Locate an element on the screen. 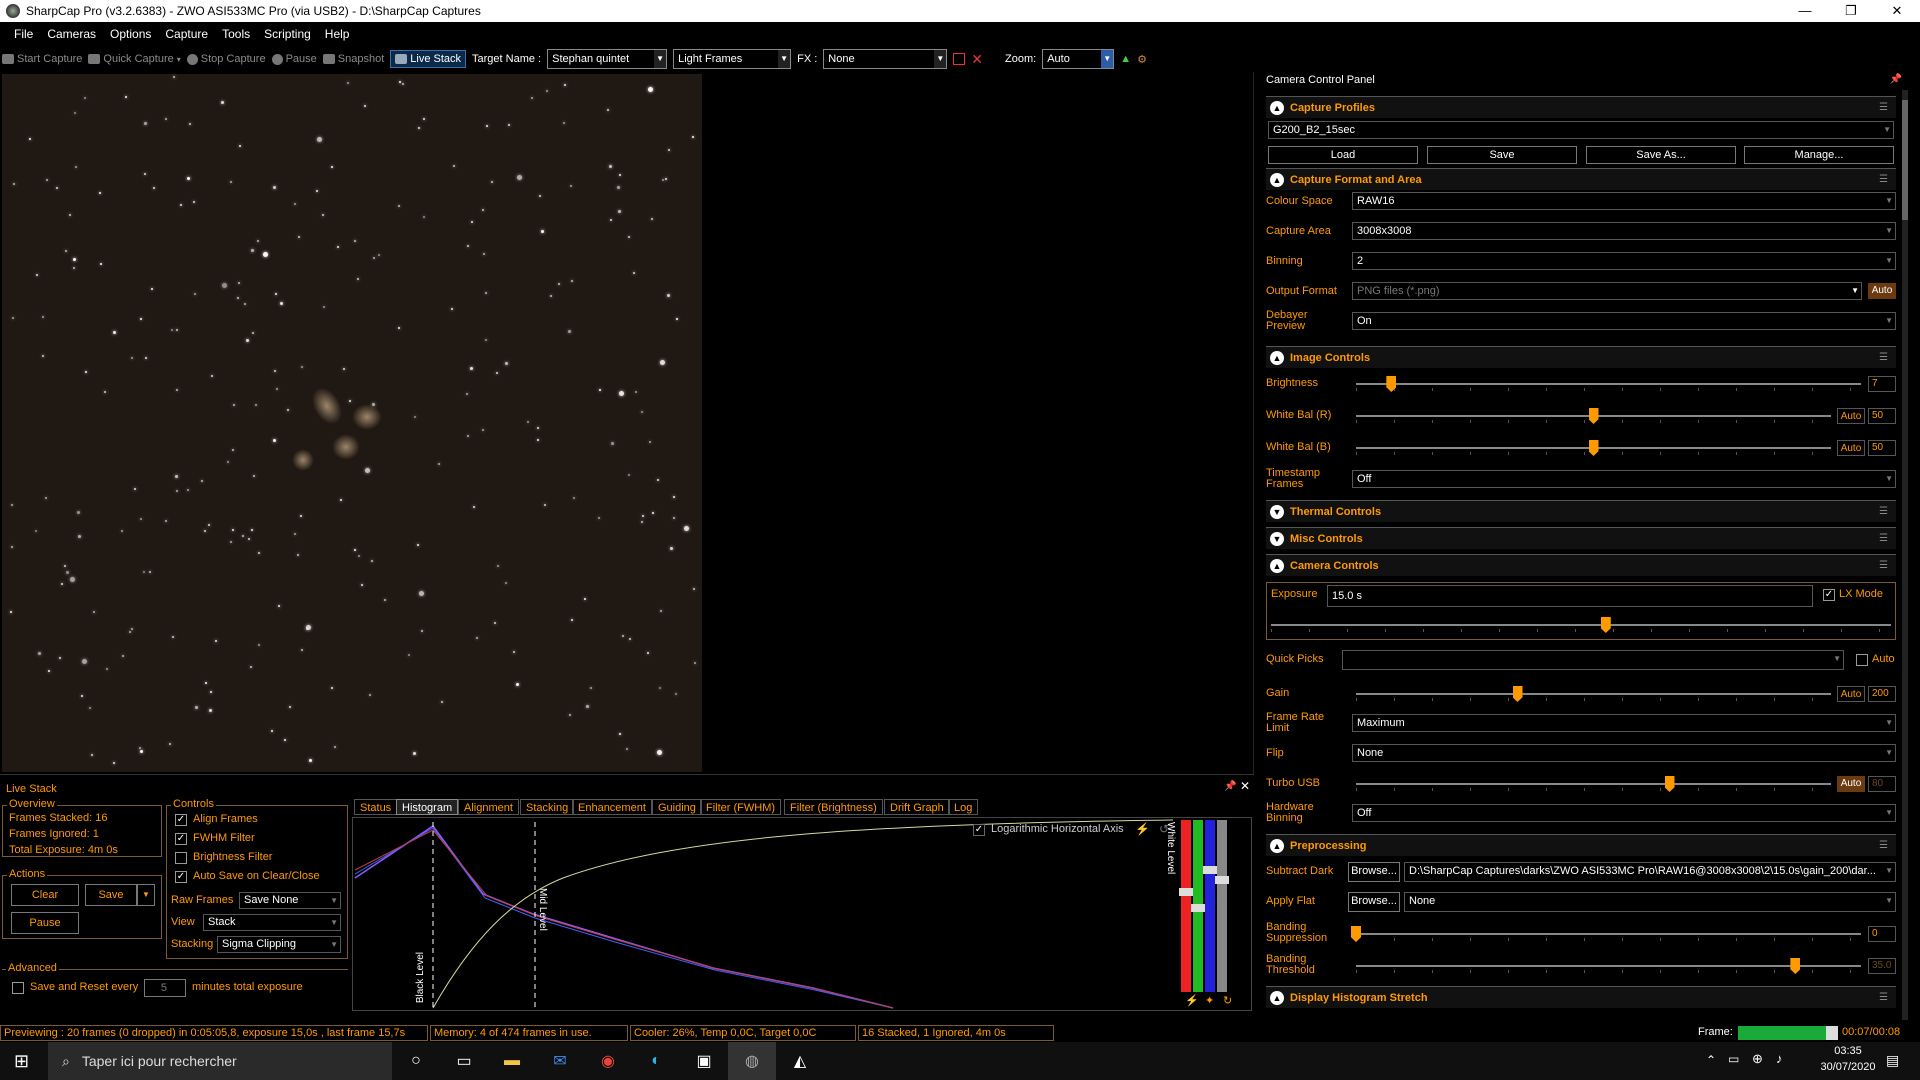 Image resolution: width=1920 pixels, height=1080 pixels. wb-blue-slider is located at coordinates (1593, 448).